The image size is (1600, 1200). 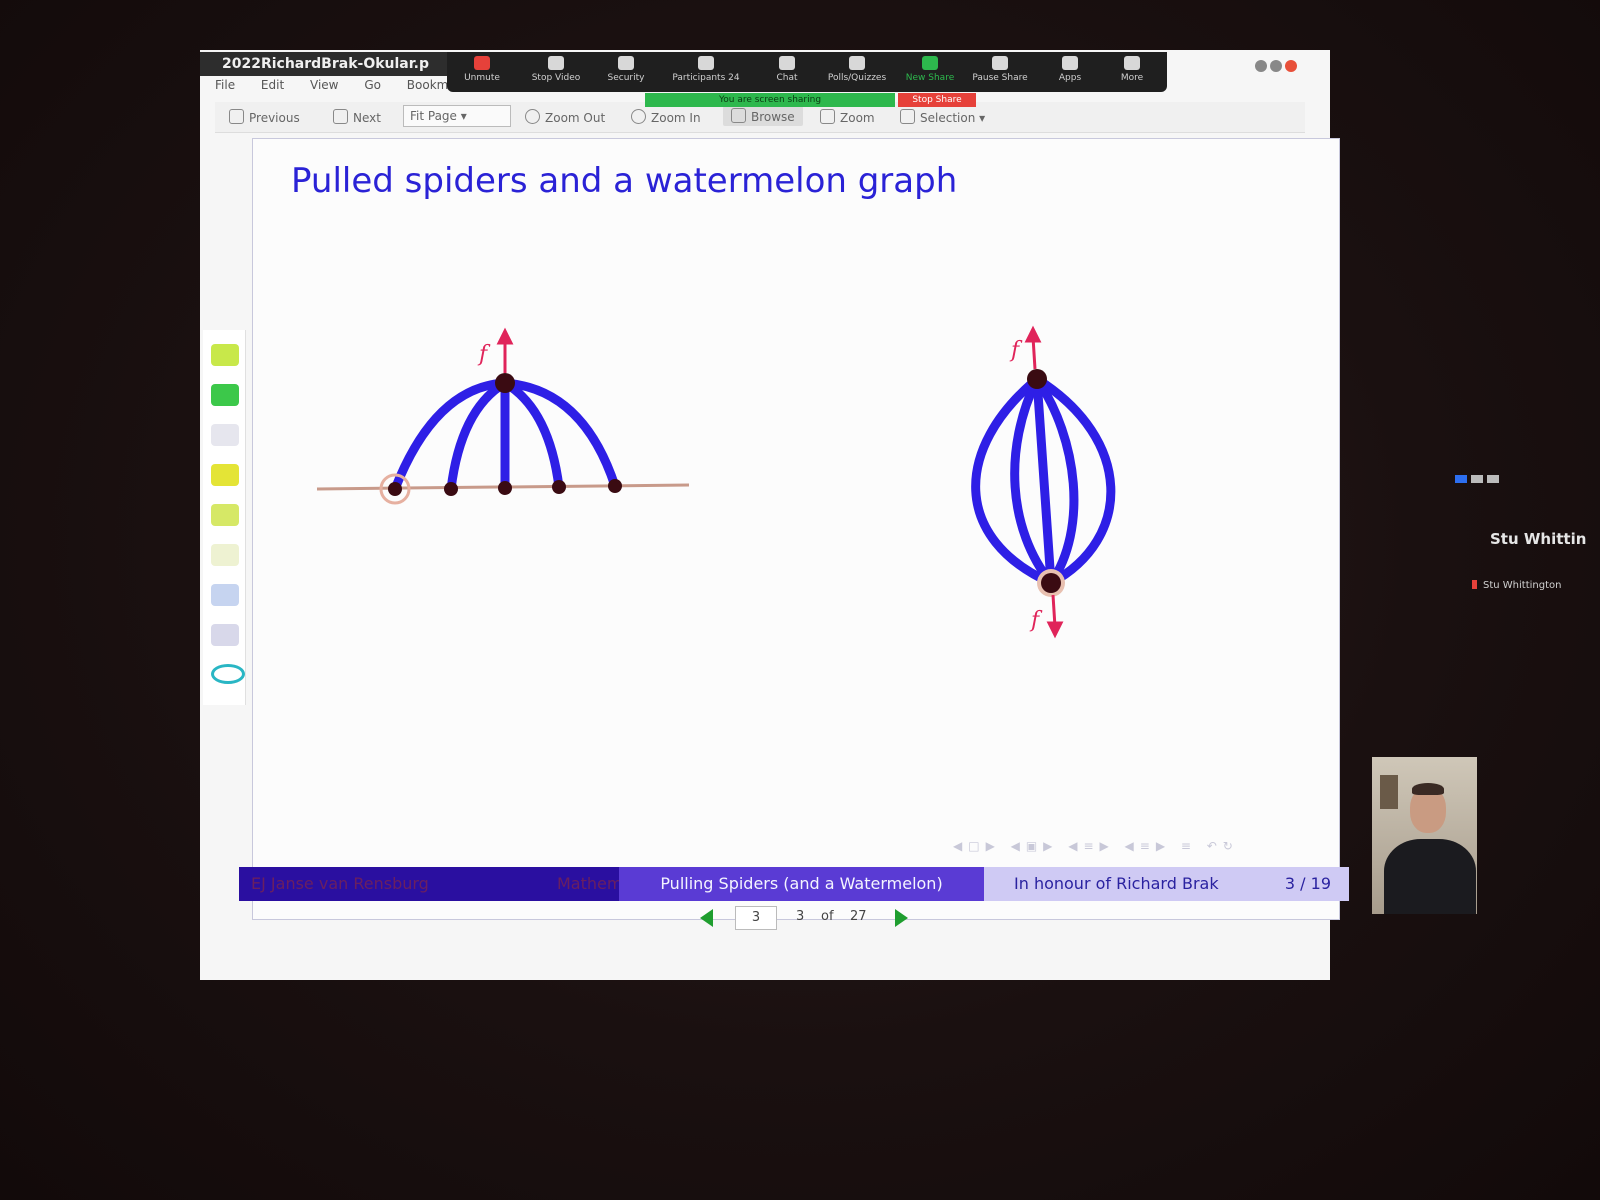 I want to click on footer-right: In honour of Richard Brak 3 / 19, so click(x=1166, y=884).